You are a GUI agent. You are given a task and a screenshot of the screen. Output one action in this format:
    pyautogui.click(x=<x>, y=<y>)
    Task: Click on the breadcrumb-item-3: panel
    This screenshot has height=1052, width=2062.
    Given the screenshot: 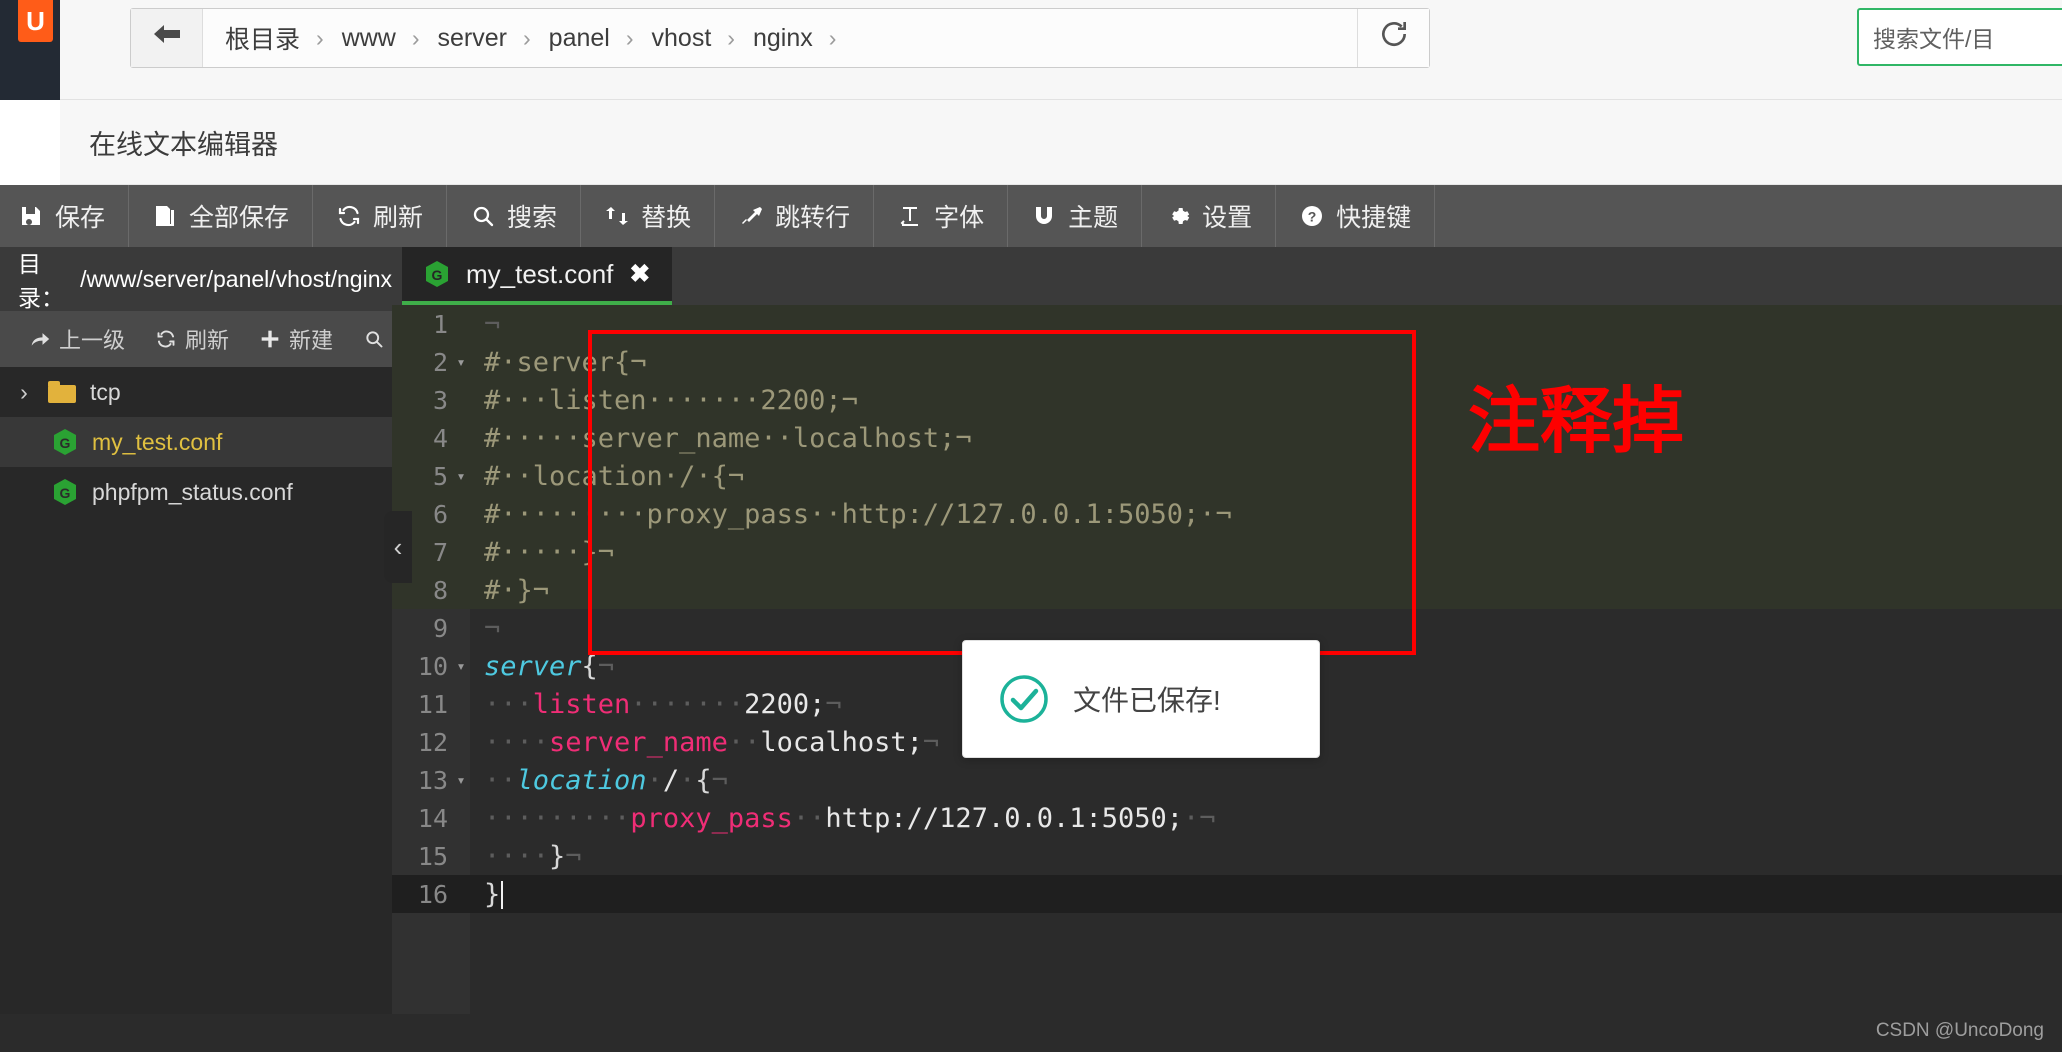 What is the action you would take?
    pyautogui.click(x=579, y=38)
    